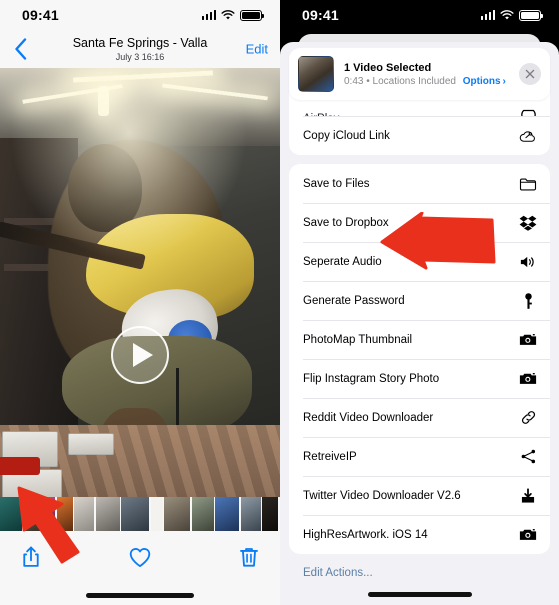  Describe the element at coordinates (140, 15) in the screenshot. I see `status-bar-left: 09:41` at that location.